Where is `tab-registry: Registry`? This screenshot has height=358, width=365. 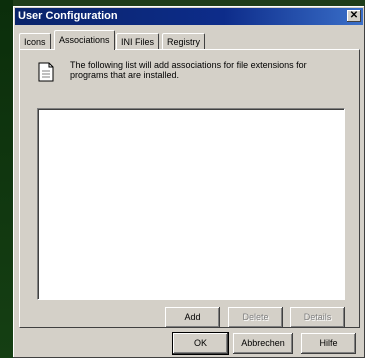 tab-registry: Registry is located at coordinates (184, 41).